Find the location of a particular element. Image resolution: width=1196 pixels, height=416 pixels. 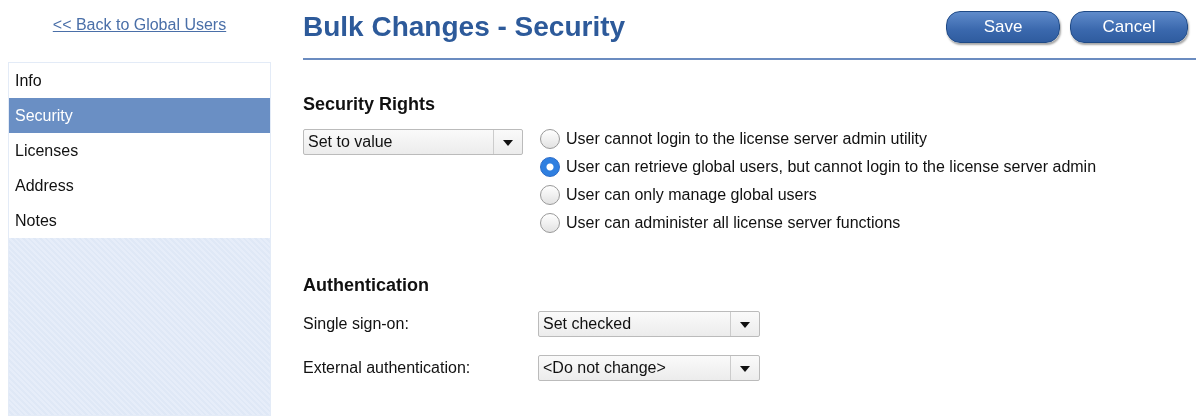

dropdown: Set to value is located at coordinates (413, 142).